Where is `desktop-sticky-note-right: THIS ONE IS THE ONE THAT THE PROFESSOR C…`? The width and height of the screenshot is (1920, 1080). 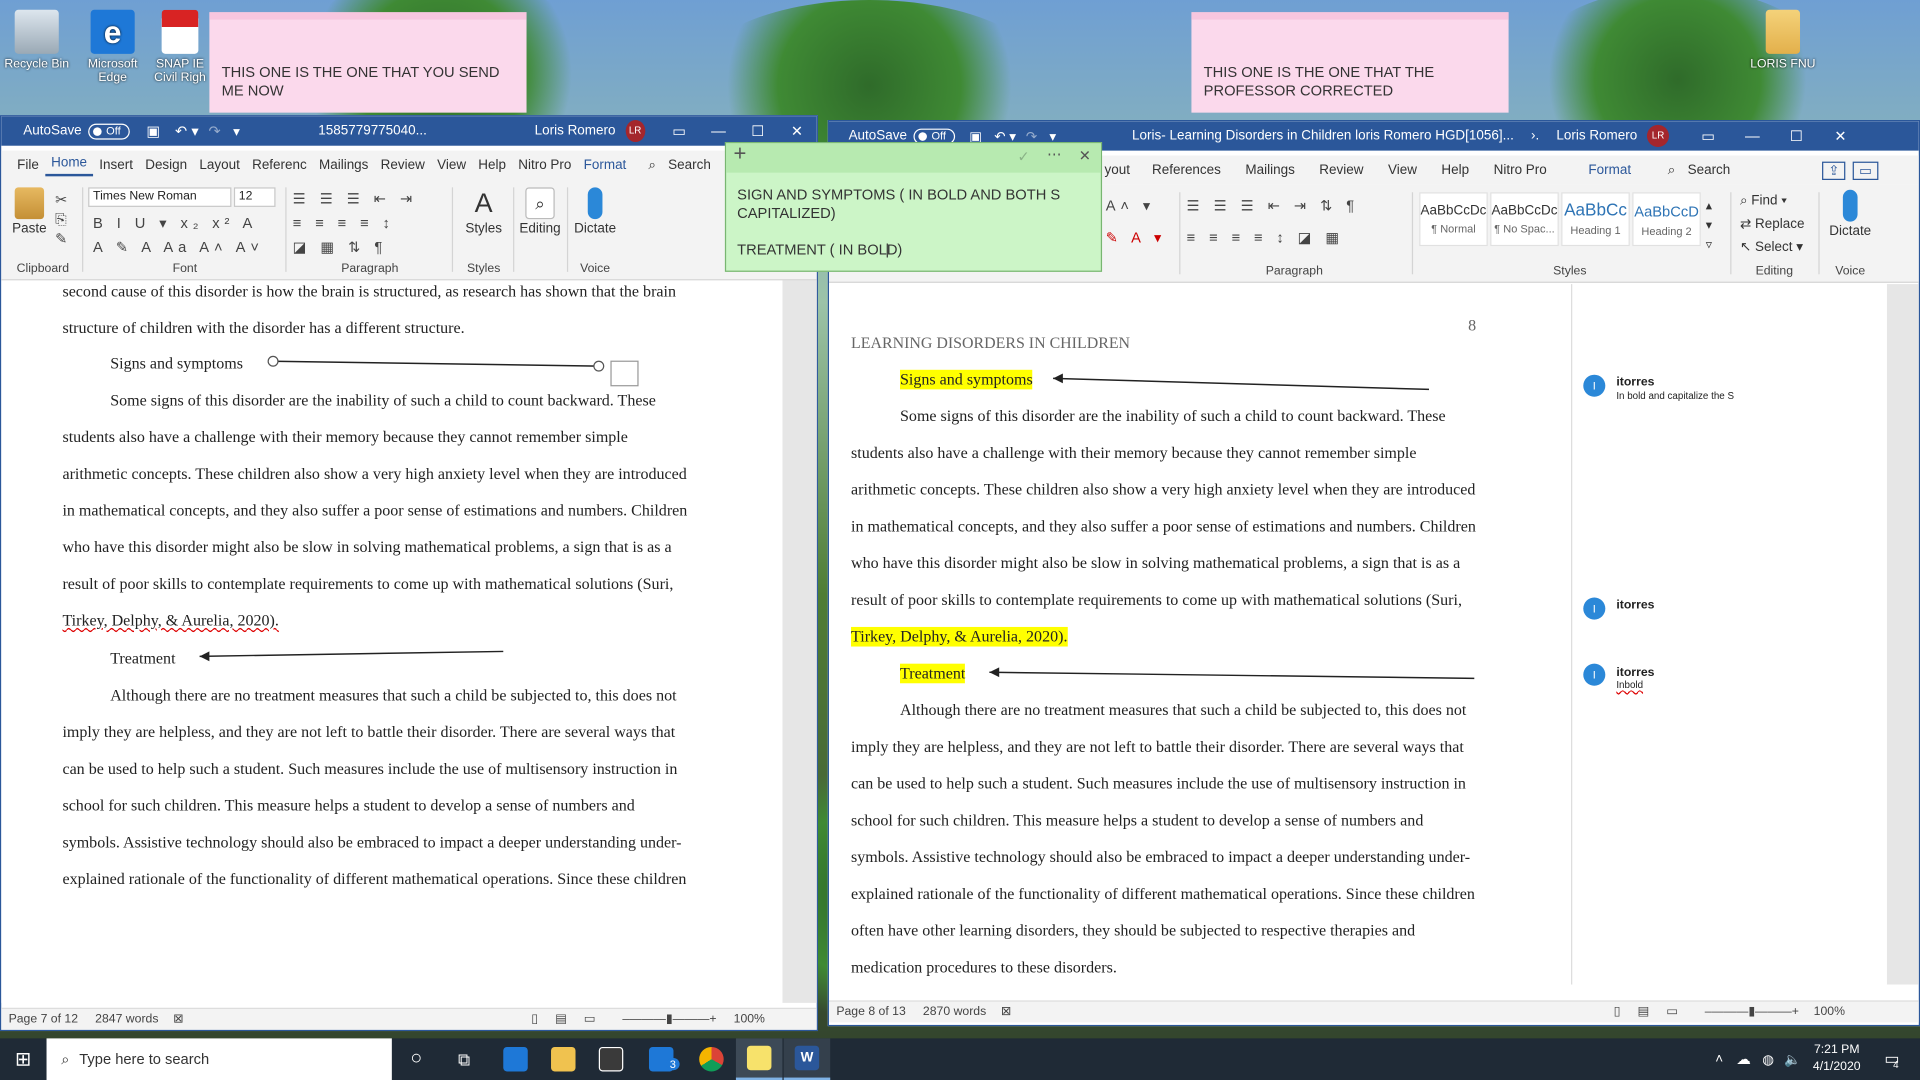
desktop-sticky-note-right: THIS ONE IS THE ONE THAT THE PROFESSOR C… is located at coordinates (1350, 62).